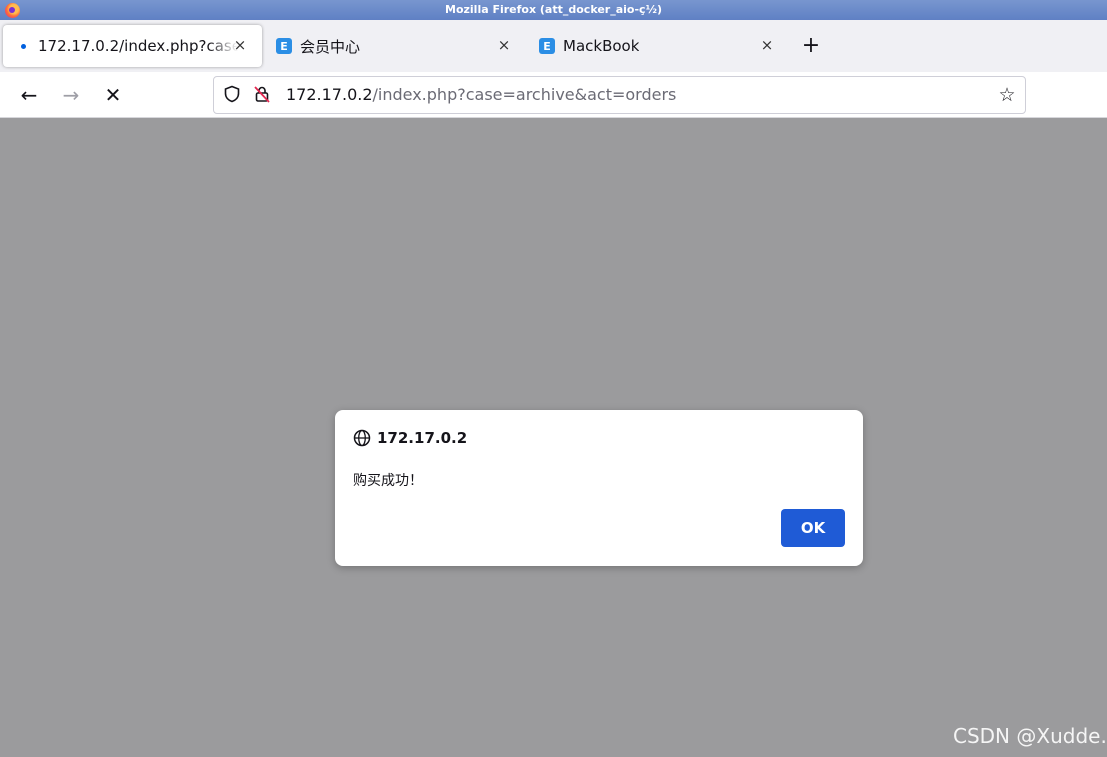  What do you see at coordinates (601, 46) in the screenshot?
I see `tab-label: MackBook` at bounding box center [601, 46].